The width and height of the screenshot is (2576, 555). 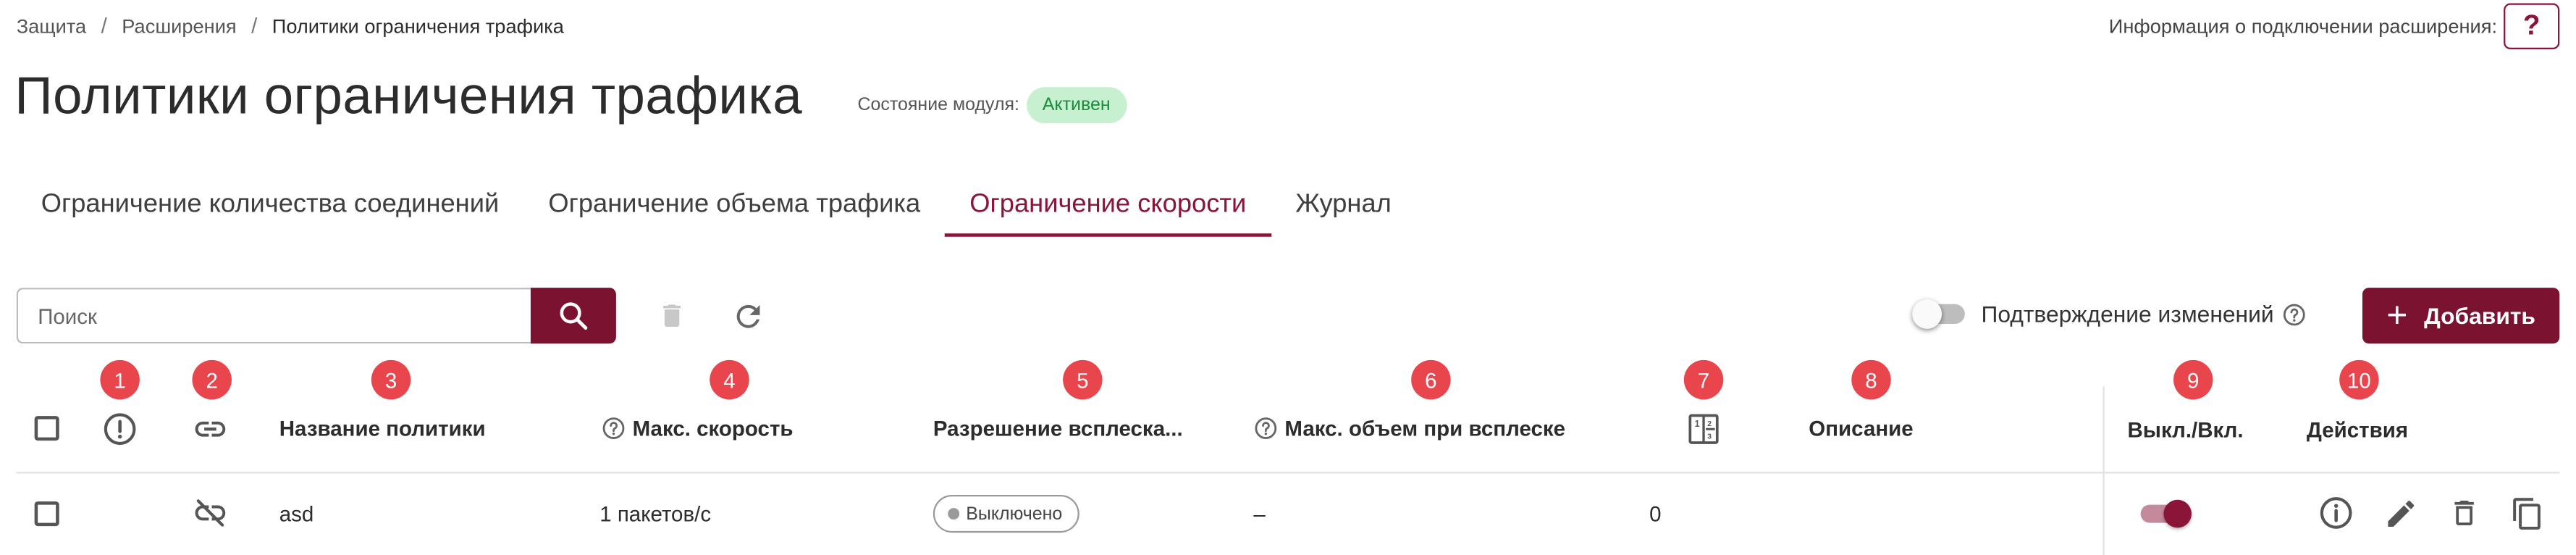 I want to click on refresh-button, so click(x=747, y=316).